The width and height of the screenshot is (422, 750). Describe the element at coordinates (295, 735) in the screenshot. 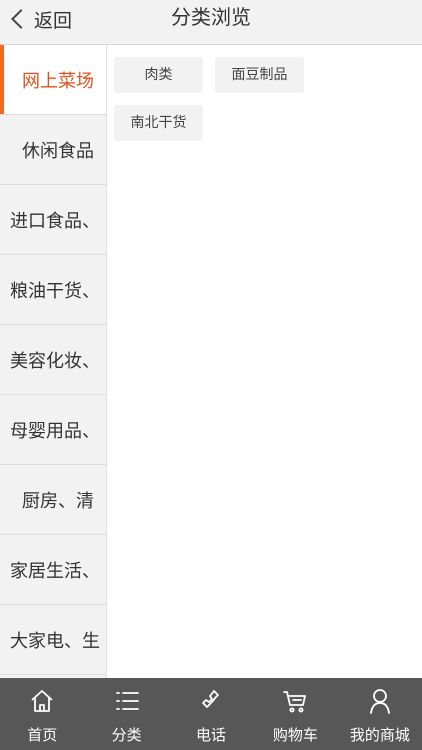

I see `tab-label: 购物车` at that location.